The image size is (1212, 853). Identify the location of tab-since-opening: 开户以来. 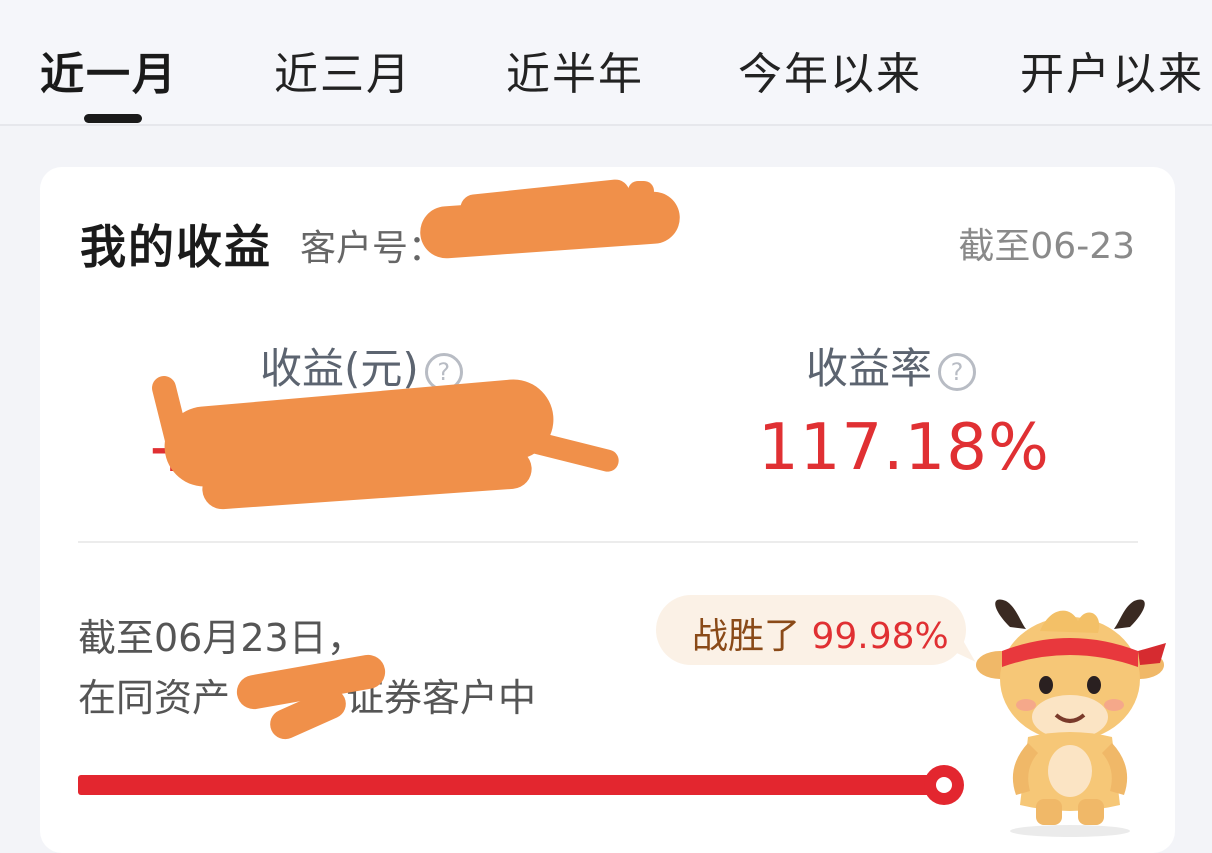
(1112, 70).